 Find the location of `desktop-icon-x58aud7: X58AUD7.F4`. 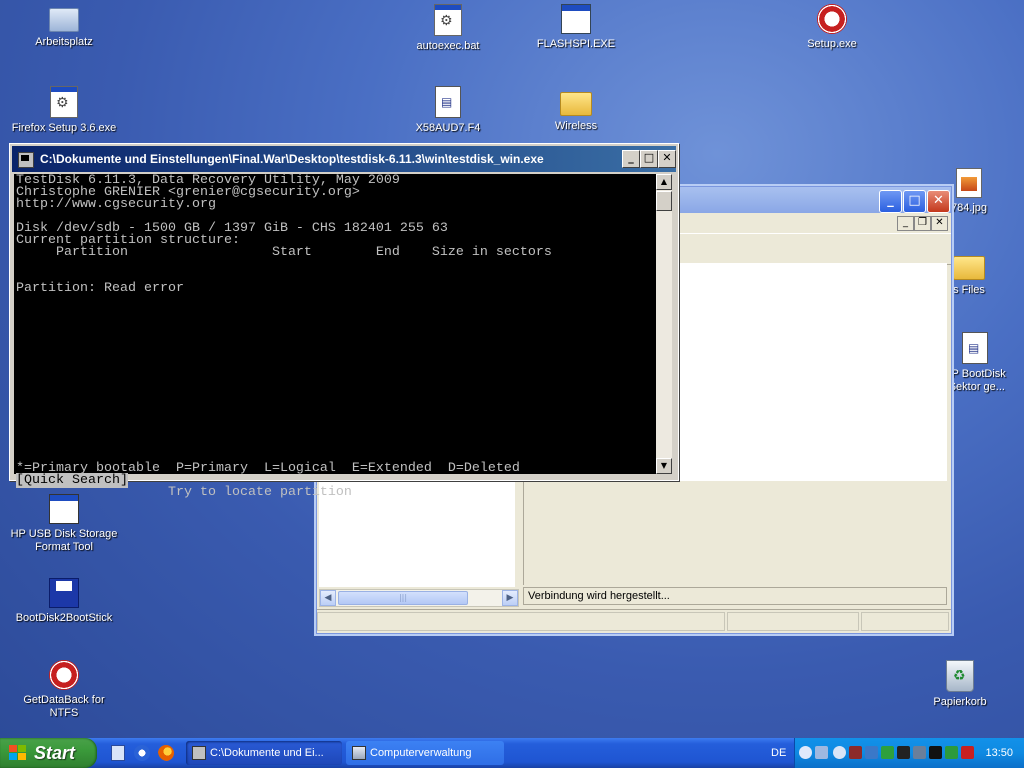

desktop-icon-x58aud7: X58AUD7.F4 is located at coordinates (448, 110).